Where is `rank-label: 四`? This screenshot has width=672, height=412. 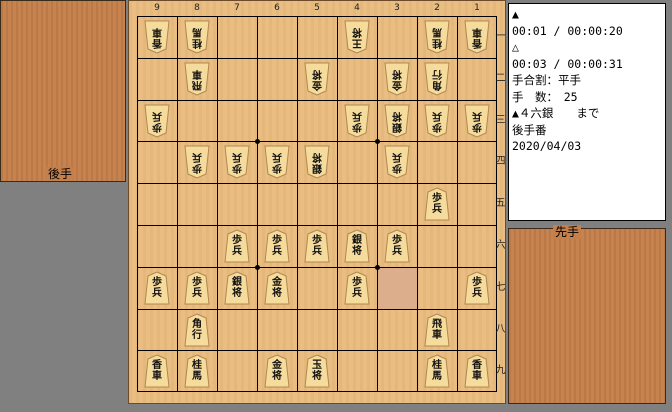 rank-label: 四 is located at coordinates (500, 162).